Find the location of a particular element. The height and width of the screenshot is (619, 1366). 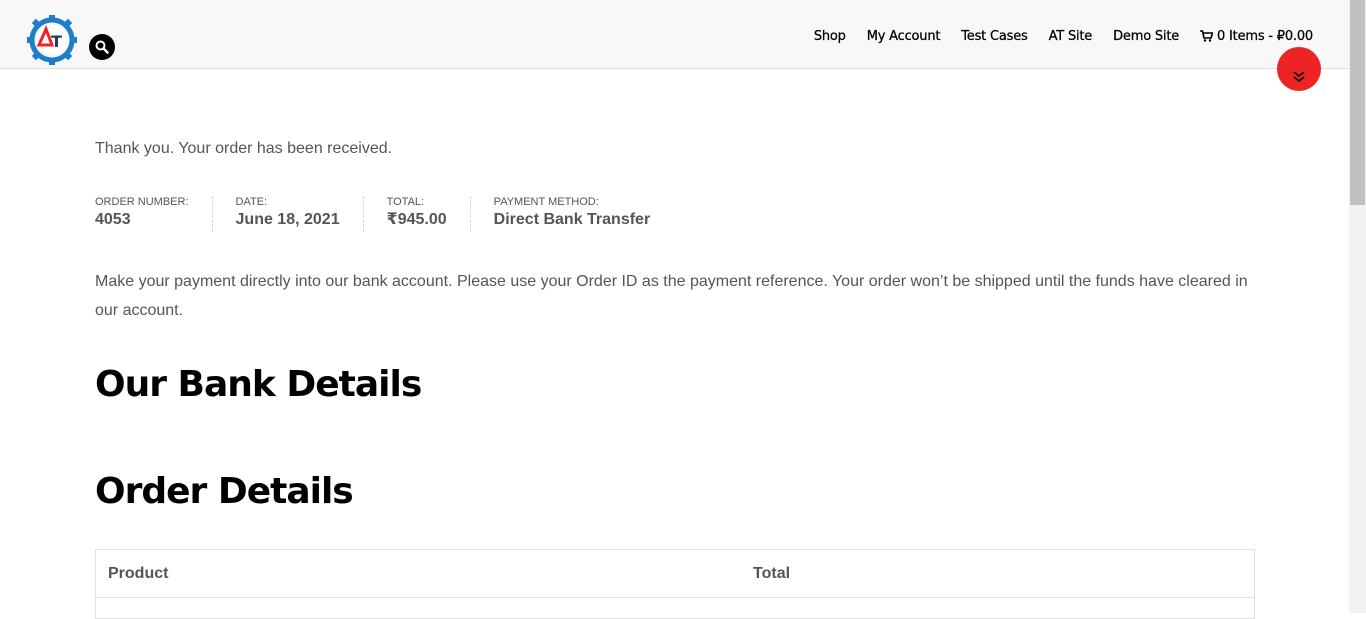

thankyou-message: Thank you. Your order has been received. is located at coordinates (244, 148).